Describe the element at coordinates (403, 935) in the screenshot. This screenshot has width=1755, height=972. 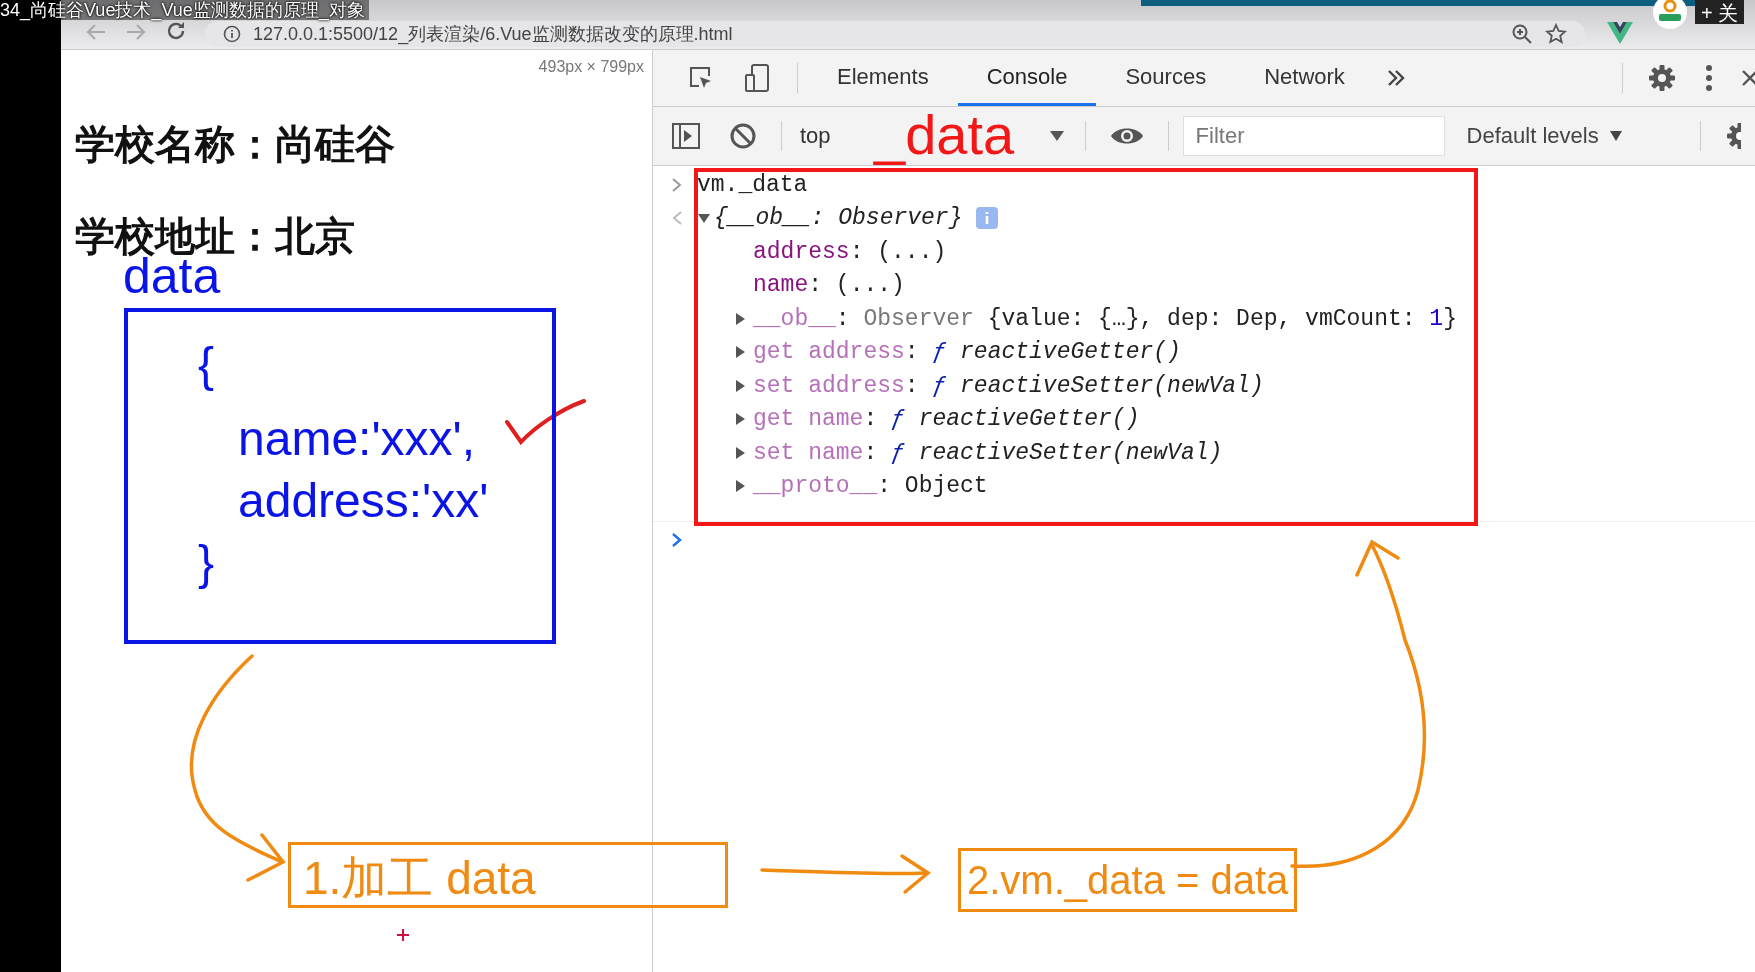
I see `crosshair-icon` at that location.